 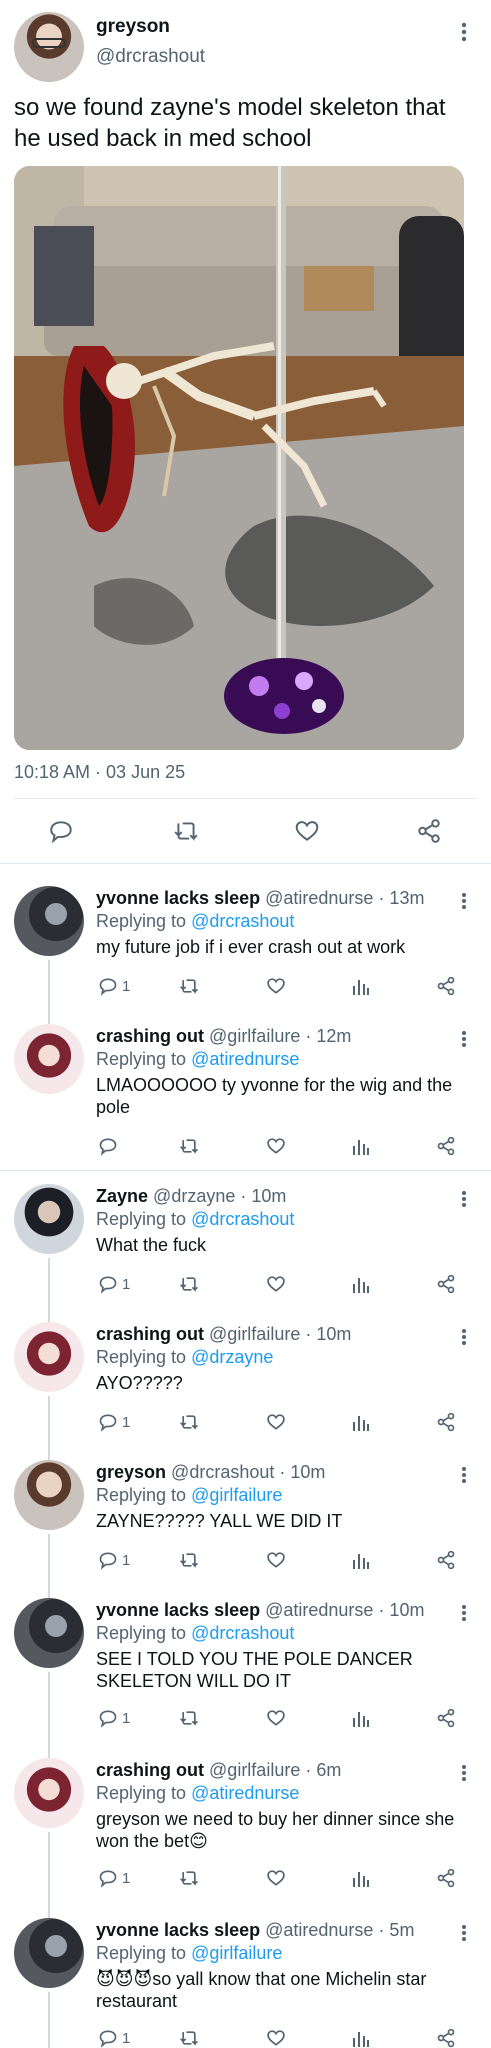 What do you see at coordinates (340, 1930) in the screenshot?
I see `author-meta: @atirednurse · 5m` at bounding box center [340, 1930].